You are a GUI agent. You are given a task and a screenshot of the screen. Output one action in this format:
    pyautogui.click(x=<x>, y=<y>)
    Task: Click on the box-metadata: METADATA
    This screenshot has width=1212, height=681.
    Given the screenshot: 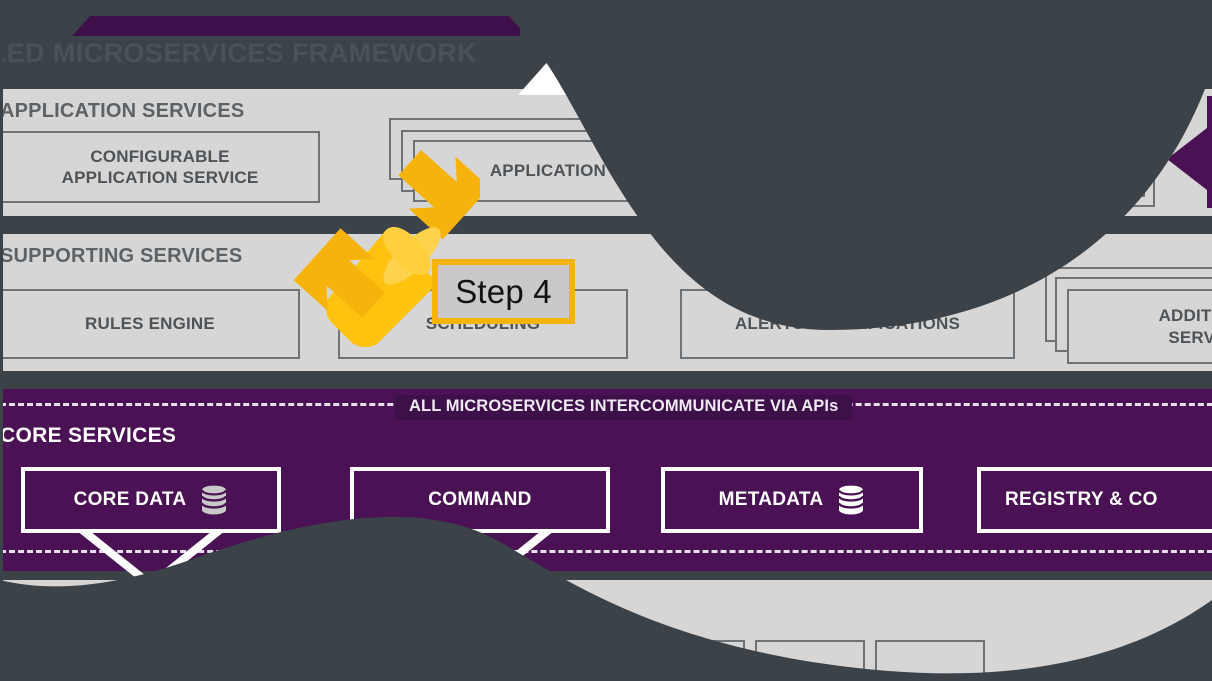 What is the action you would take?
    pyautogui.click(x=792, y=500)
    